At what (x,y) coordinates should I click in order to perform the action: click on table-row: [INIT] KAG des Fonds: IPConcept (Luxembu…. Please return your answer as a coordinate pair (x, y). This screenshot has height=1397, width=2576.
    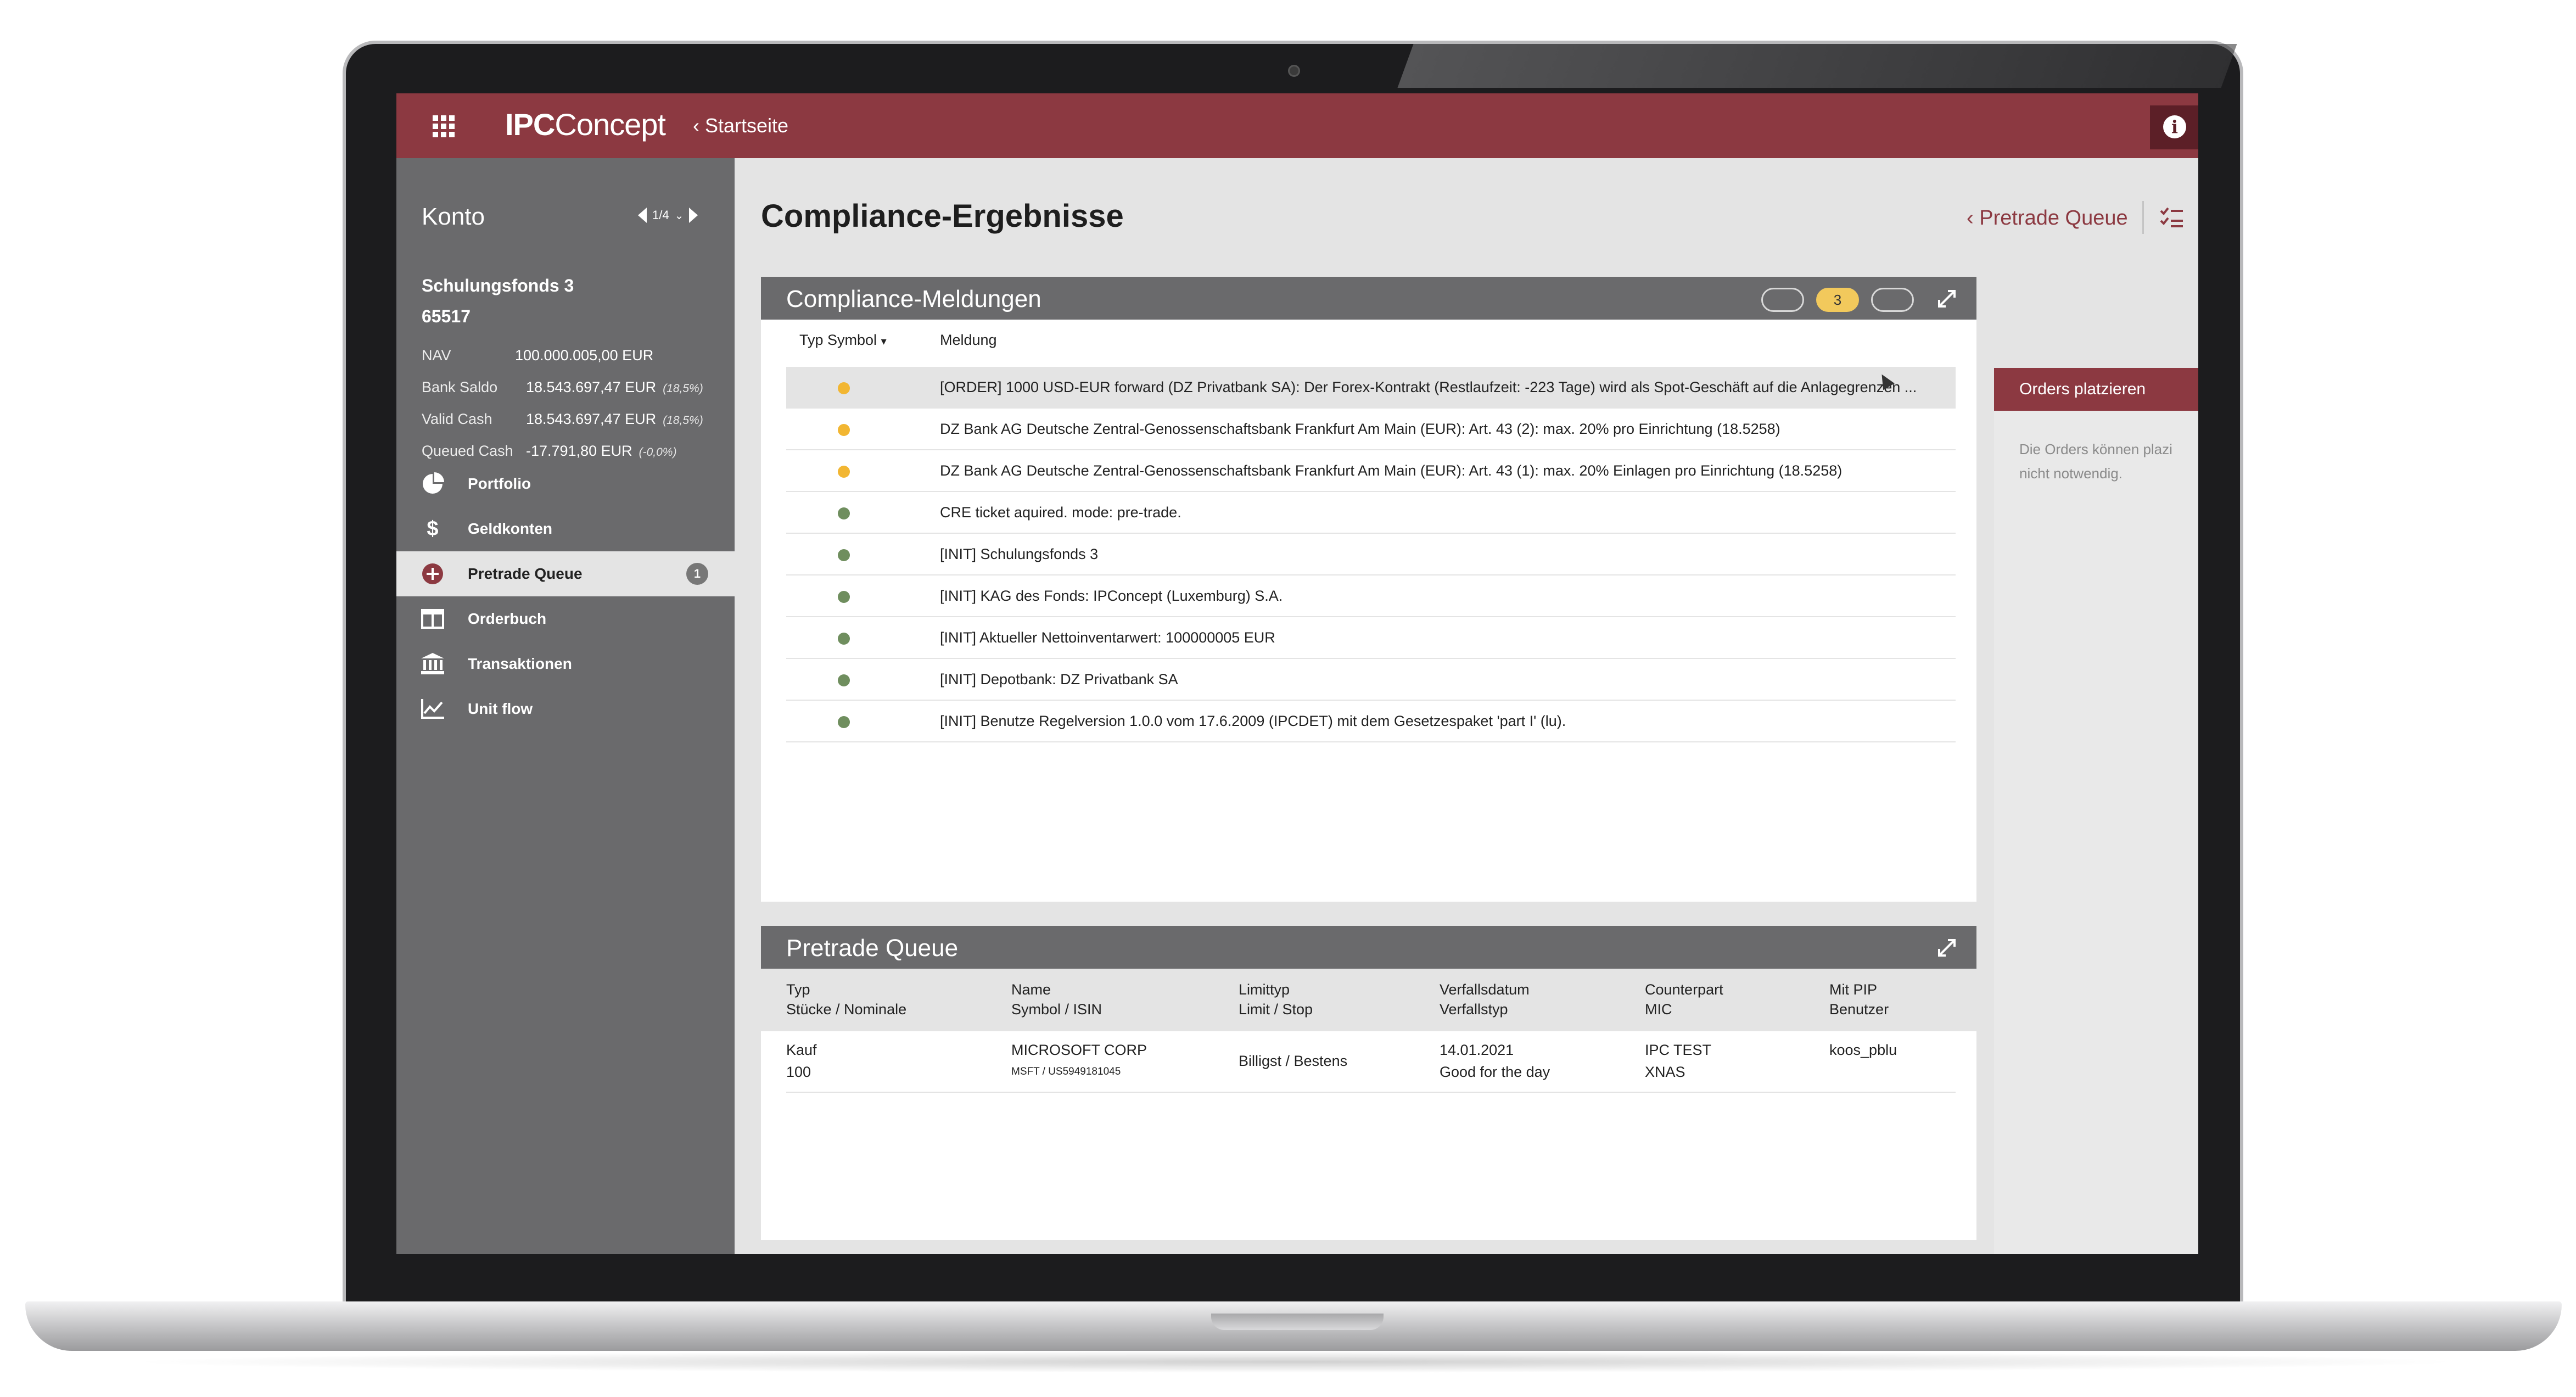
    Looking at the image, I should click on (1371, 596).